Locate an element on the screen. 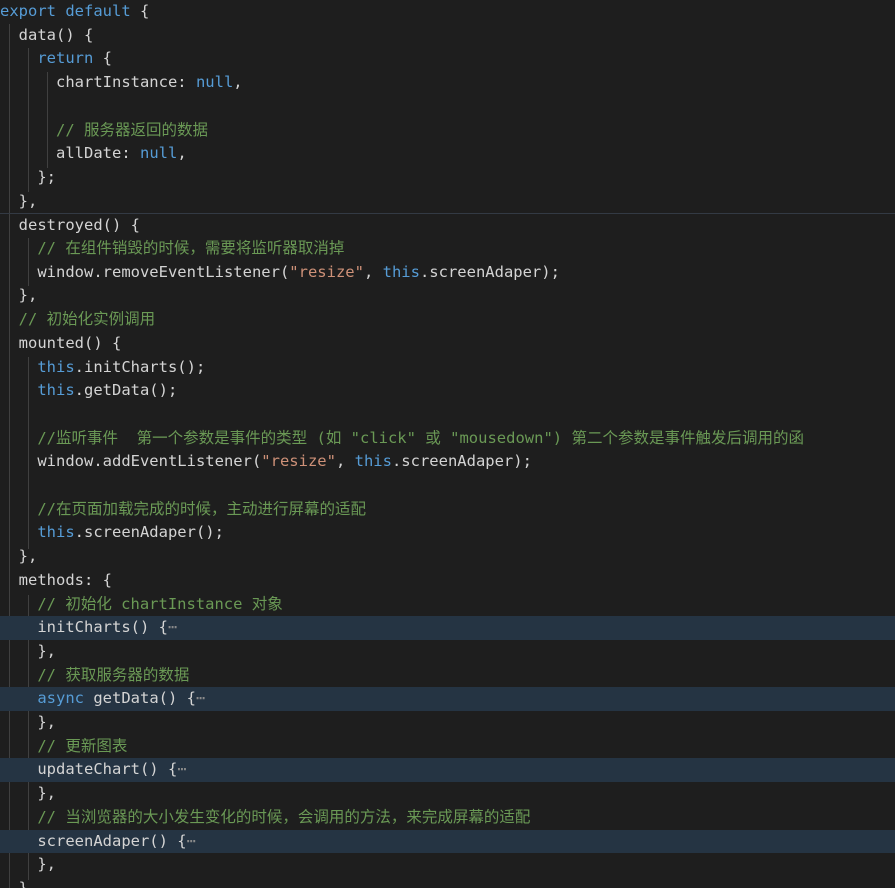 The height and width of the screenshot is (888, 895). code-token: updateChart() { is located at coordinates (89, 769).